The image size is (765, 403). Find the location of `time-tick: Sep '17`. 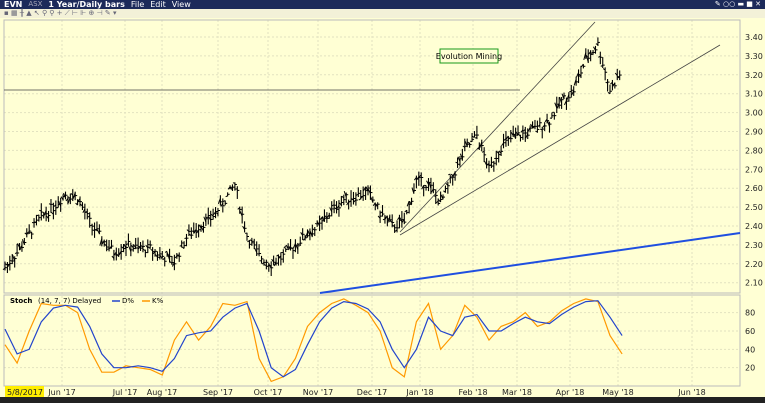

time-tick: Sep '17 is located at coordinates (218, 392).